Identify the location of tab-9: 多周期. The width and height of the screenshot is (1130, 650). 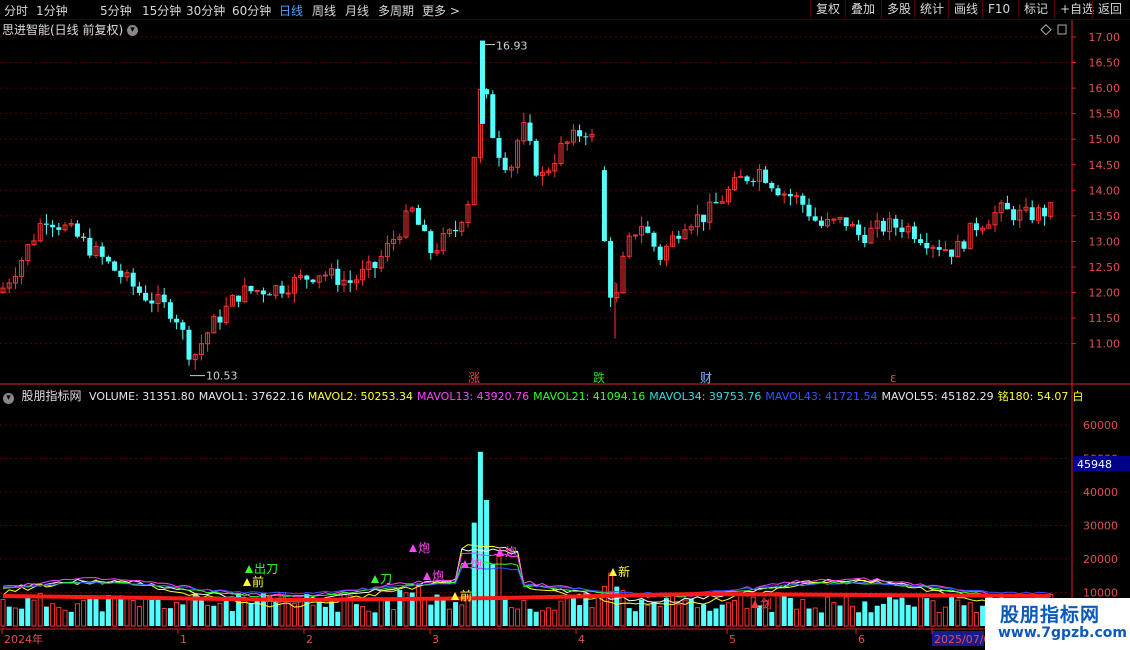
(396, 10).